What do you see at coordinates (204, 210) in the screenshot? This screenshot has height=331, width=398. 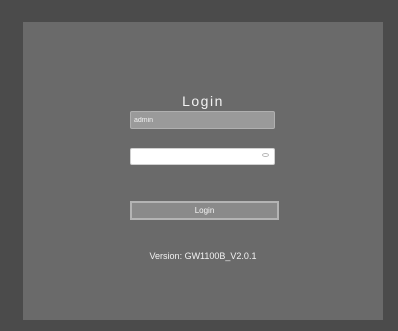 I see `login-button: Login` at bounding box center [204, 210].